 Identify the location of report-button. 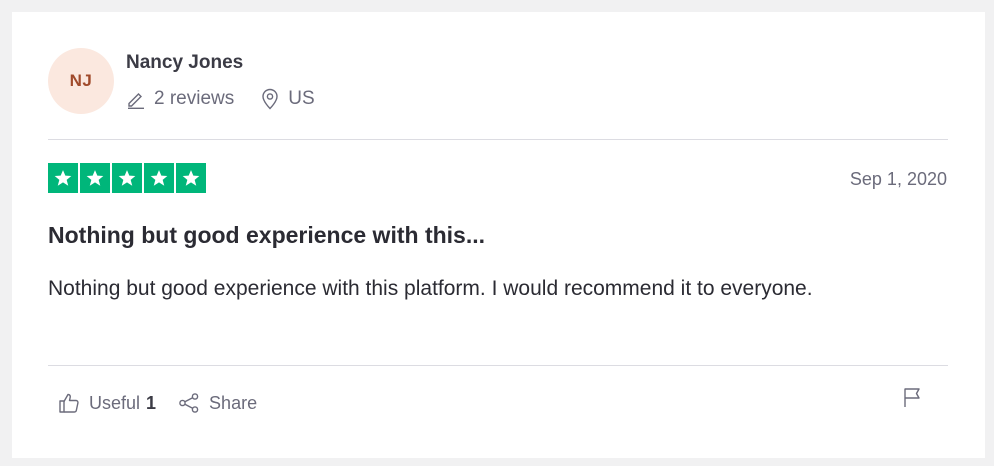
(912, 397).